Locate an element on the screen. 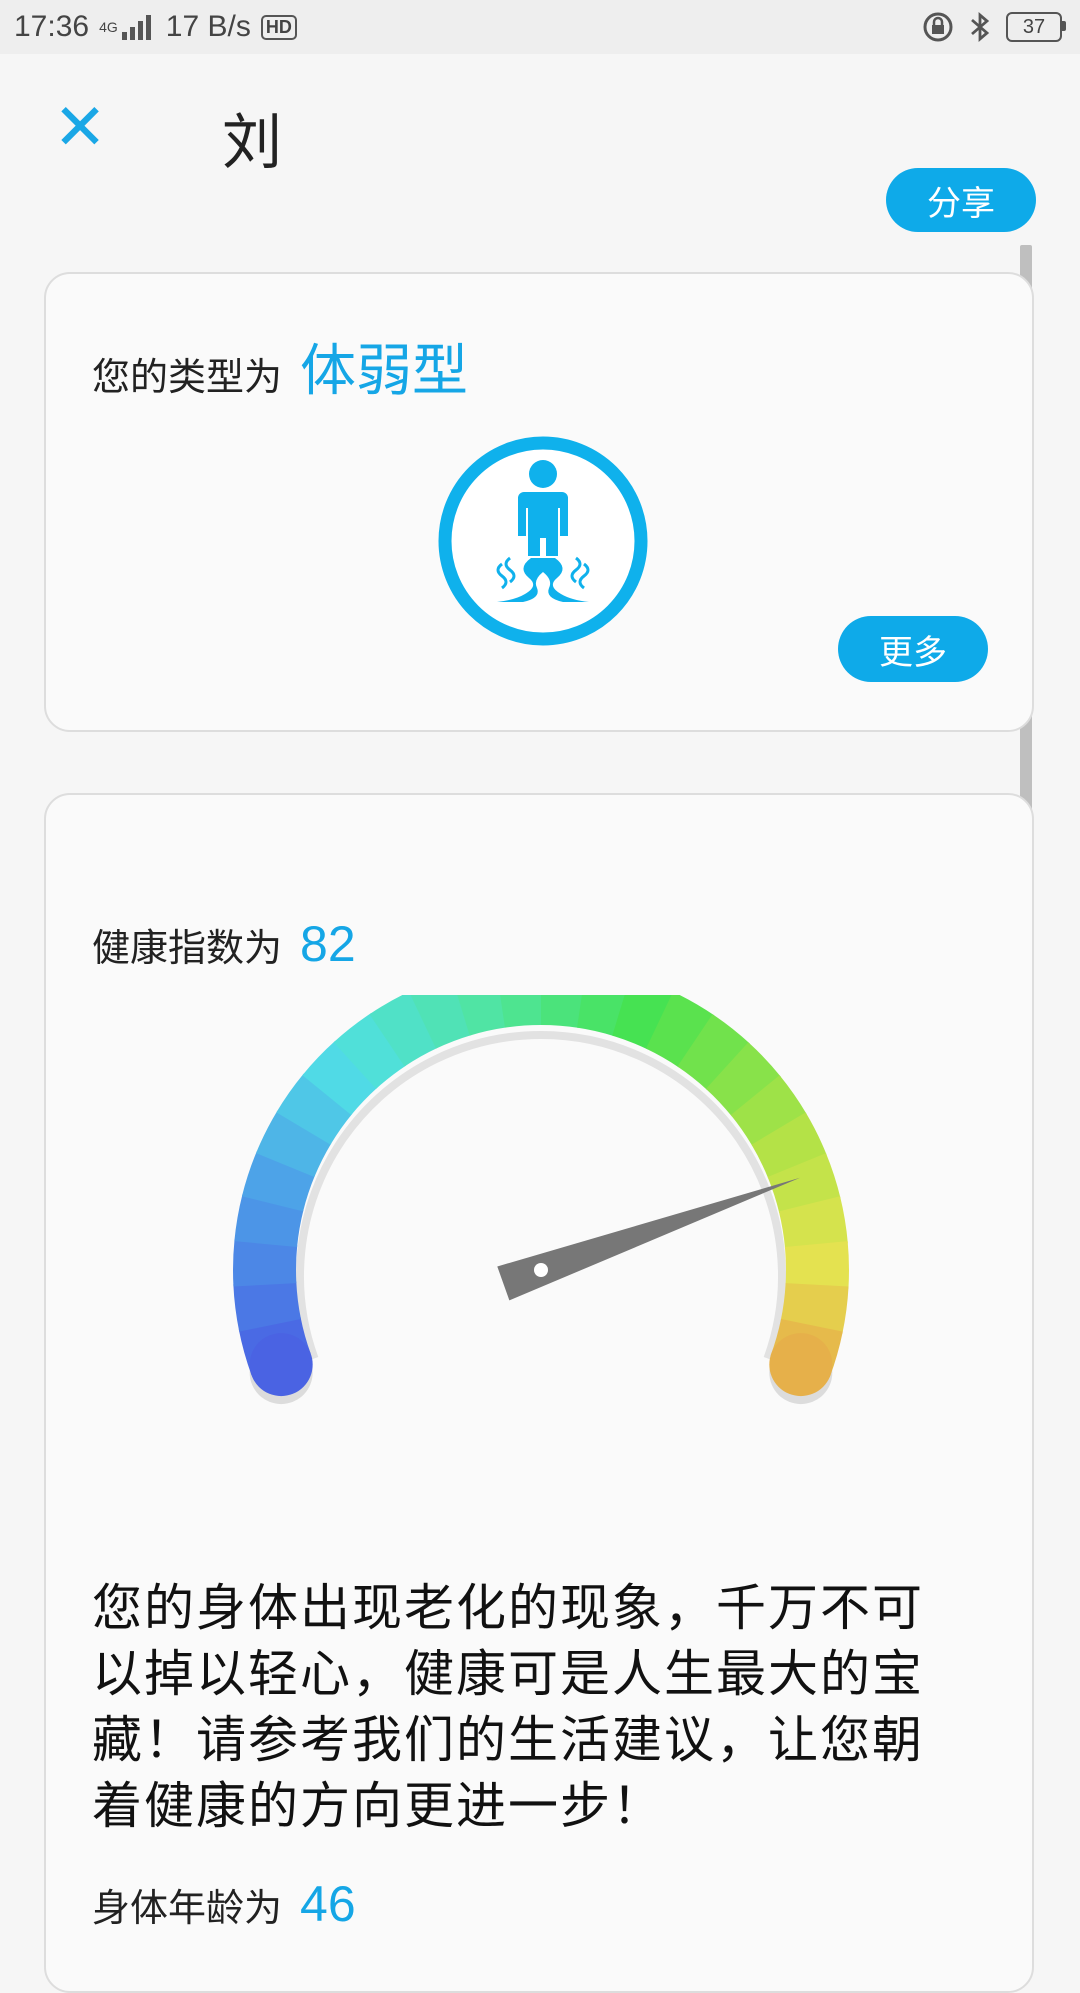 The image size is (1080, 1993). close-icon: ✕ is located at coordinates (80, 128).